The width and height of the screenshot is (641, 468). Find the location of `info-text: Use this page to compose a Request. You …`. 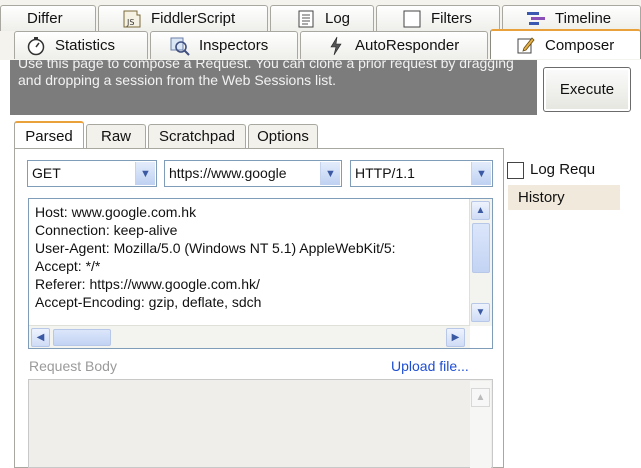

info-text: Use this page to compose a Request. You … is located at coordinates (266, 74).